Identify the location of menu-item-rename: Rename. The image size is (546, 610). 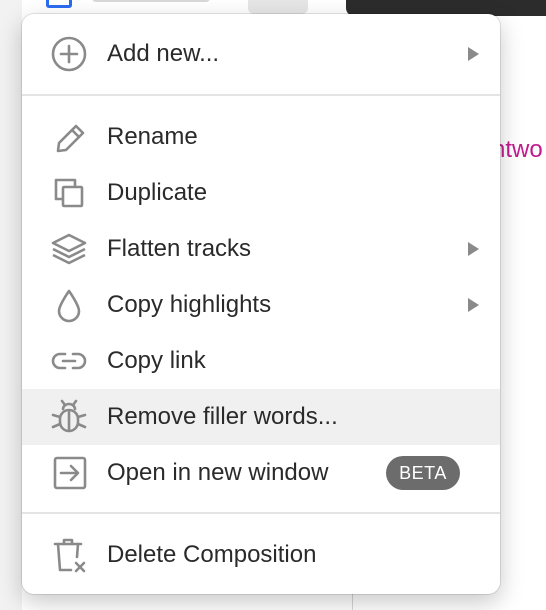
(261, 137).